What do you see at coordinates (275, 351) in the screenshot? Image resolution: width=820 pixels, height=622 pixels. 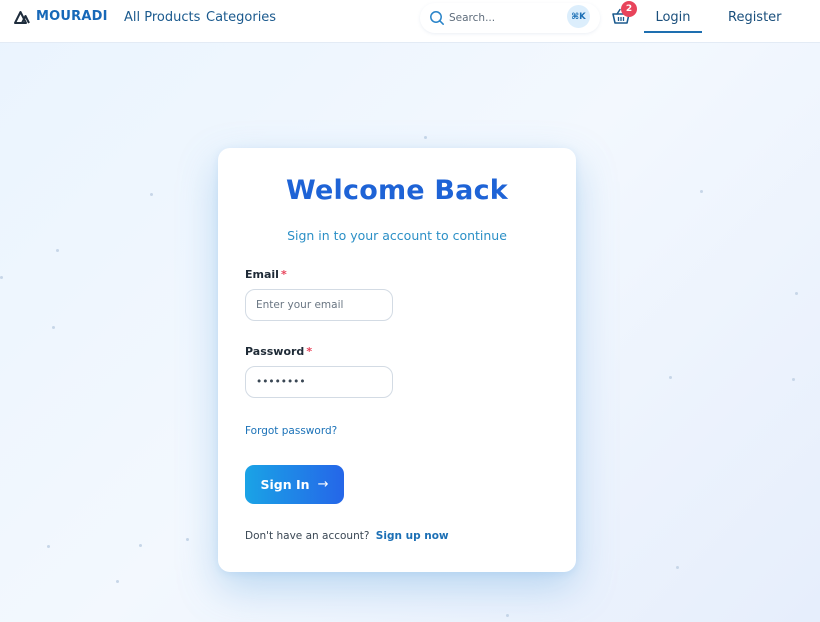 I see `password-label-text: Password` at bounding box center [275, 351].